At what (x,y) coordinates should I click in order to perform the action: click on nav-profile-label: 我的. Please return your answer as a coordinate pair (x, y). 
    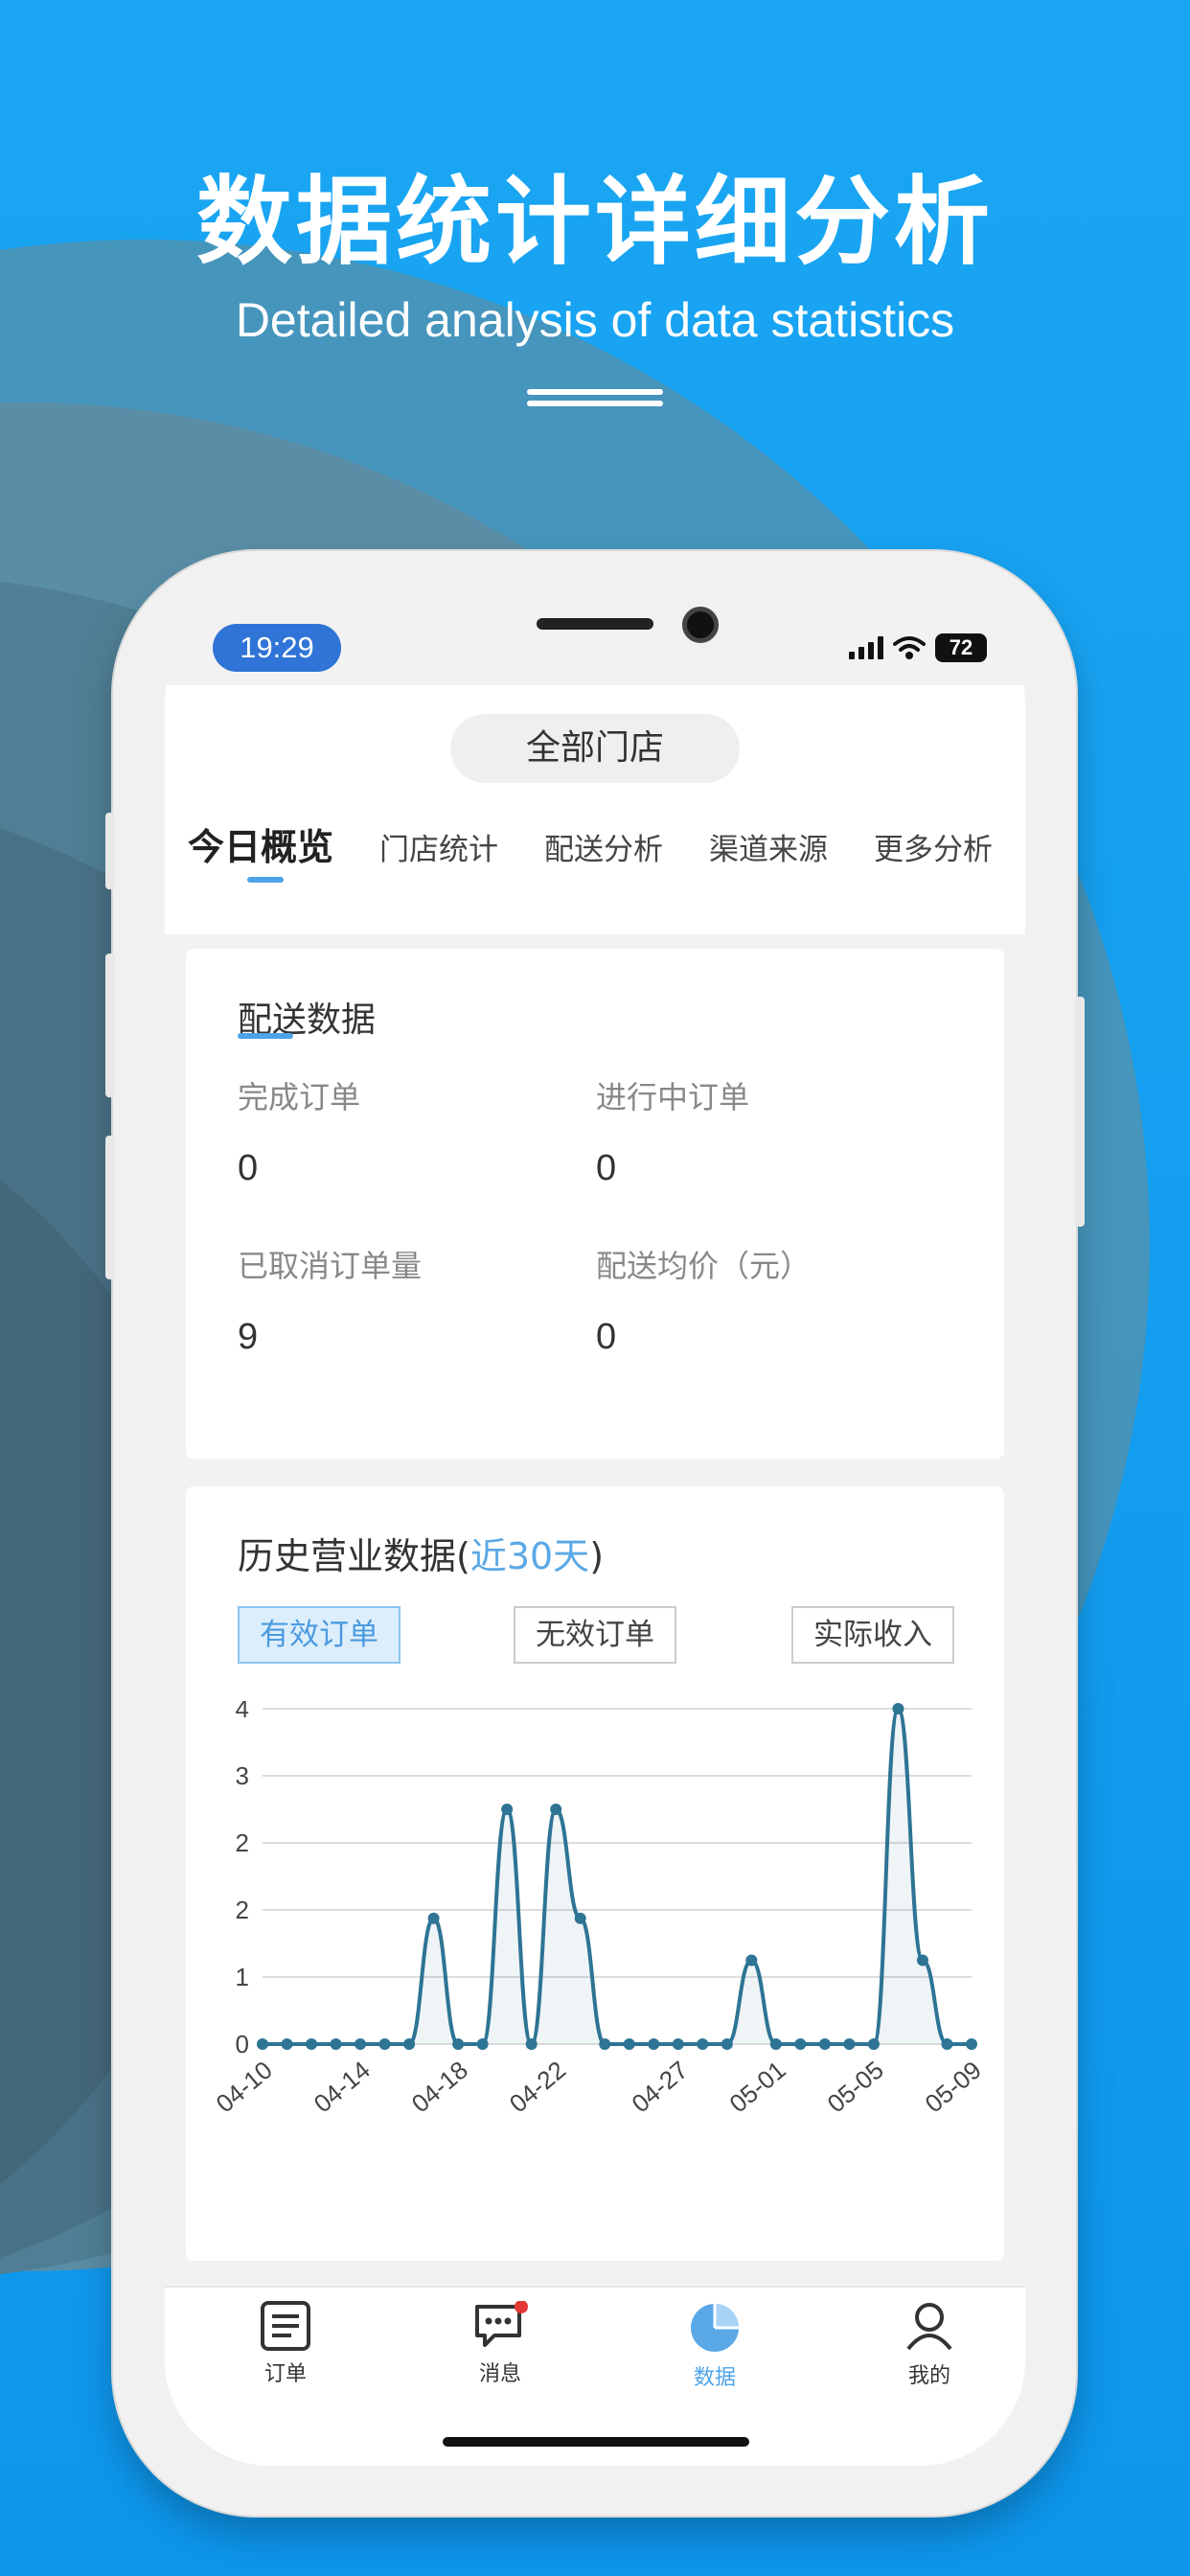
    Looking at the image, I should click on (929, 2376).